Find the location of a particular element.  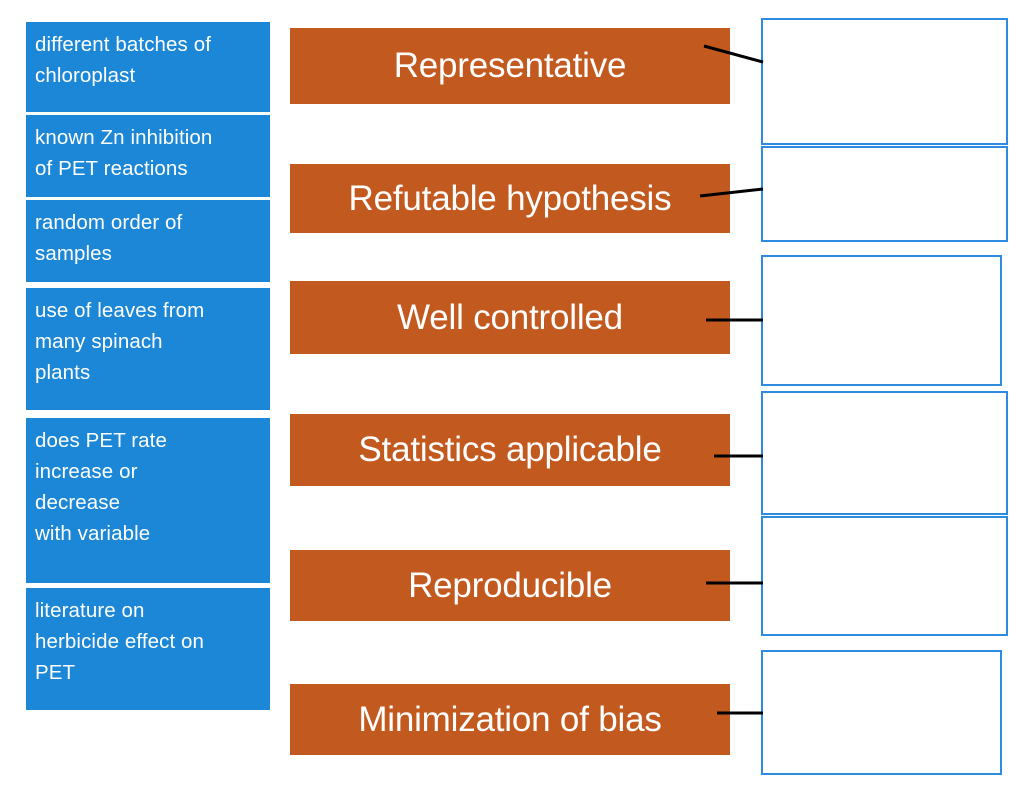

criterion-banner-label: Refutable hypothesis is located at coordinates (510, 198).